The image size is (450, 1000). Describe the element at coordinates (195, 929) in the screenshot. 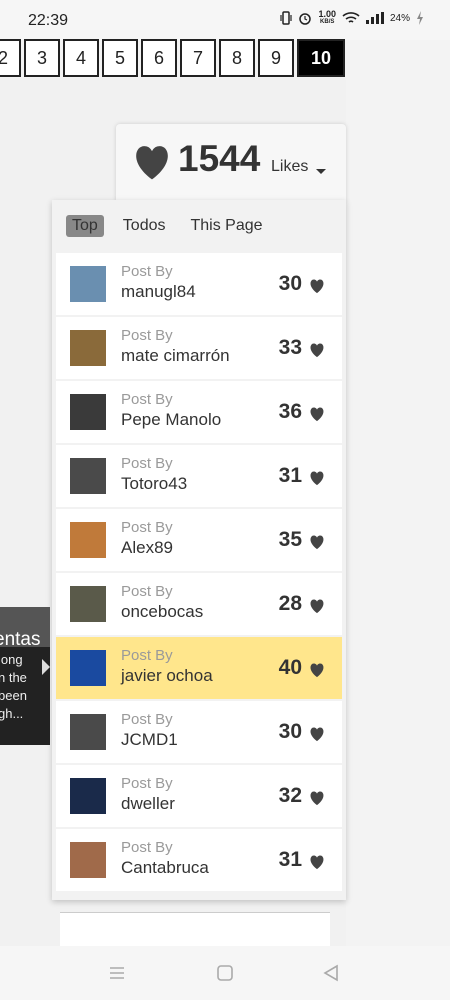

I see `next-section-card` at that location.